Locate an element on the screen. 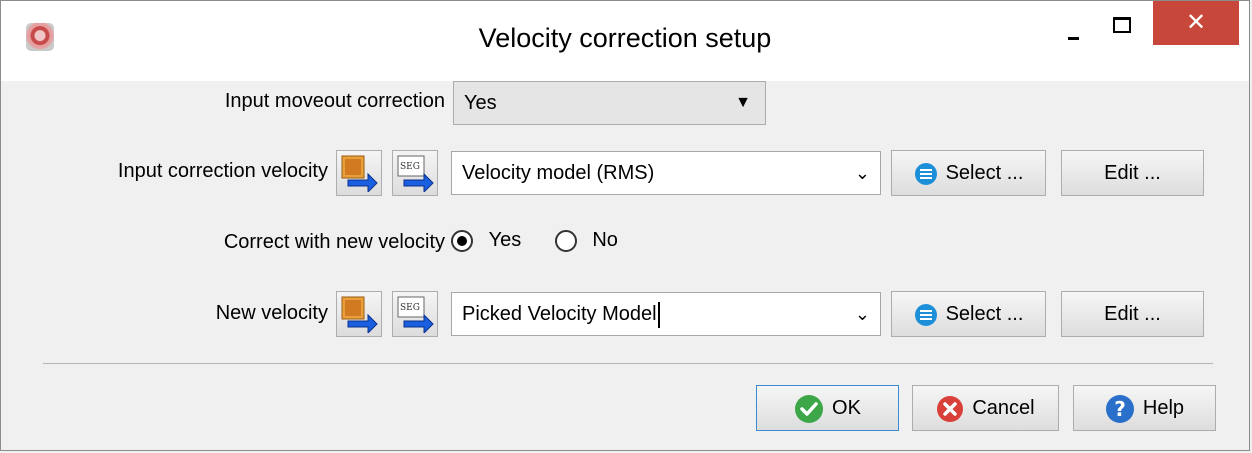  check-icon is located at coordinates (809, 408).